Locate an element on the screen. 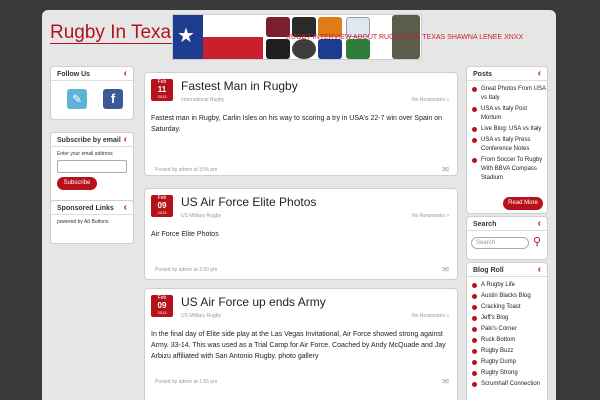 The image size is (600, 400). star-icon: ★ is located at coordinates (186, 36).